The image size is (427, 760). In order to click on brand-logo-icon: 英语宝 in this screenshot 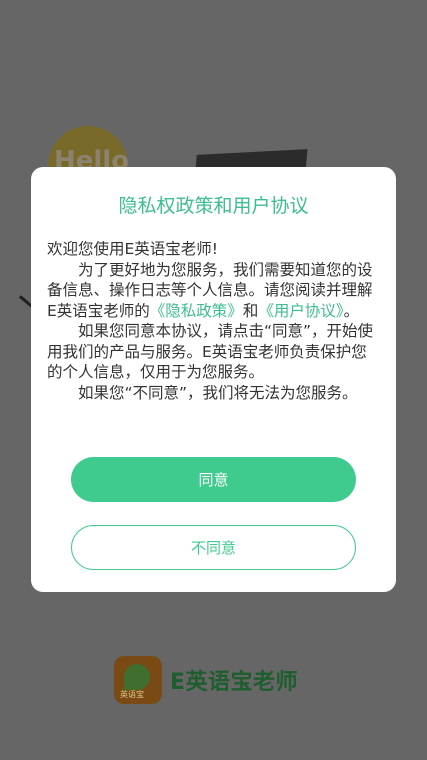, I will do `click(138, 680)`.